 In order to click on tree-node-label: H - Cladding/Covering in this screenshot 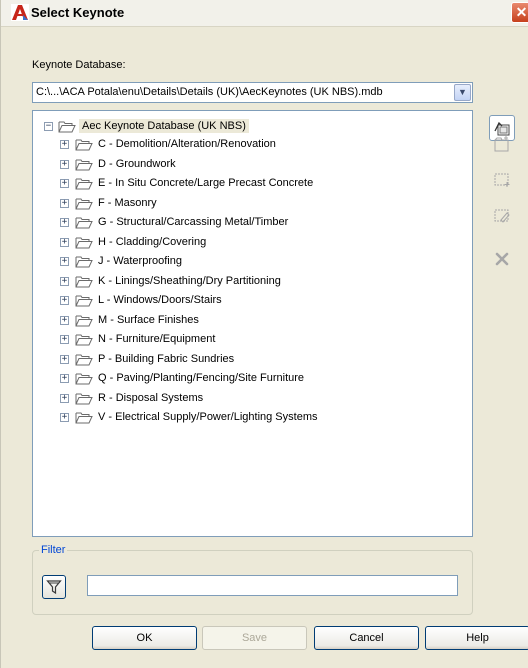, I will do `click(152, 242)`.